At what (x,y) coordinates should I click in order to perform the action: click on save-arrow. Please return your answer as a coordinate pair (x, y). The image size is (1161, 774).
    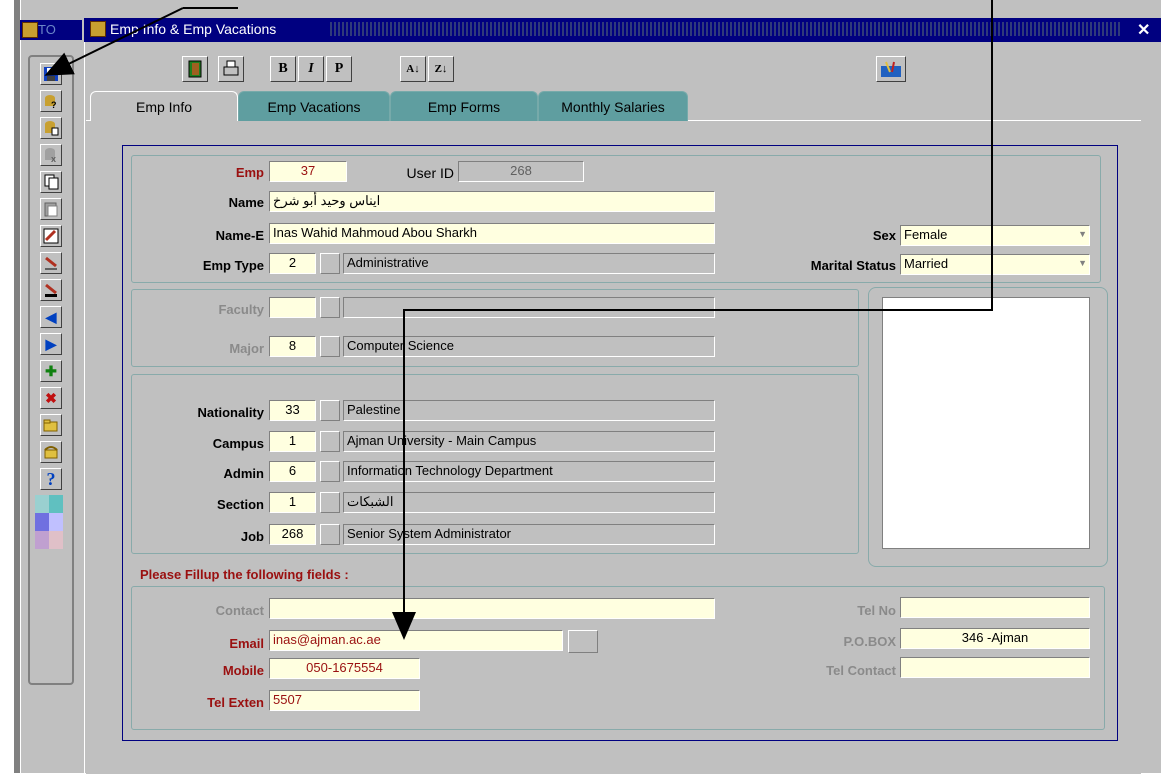
    Looking at the image, I should click on (114, 41).